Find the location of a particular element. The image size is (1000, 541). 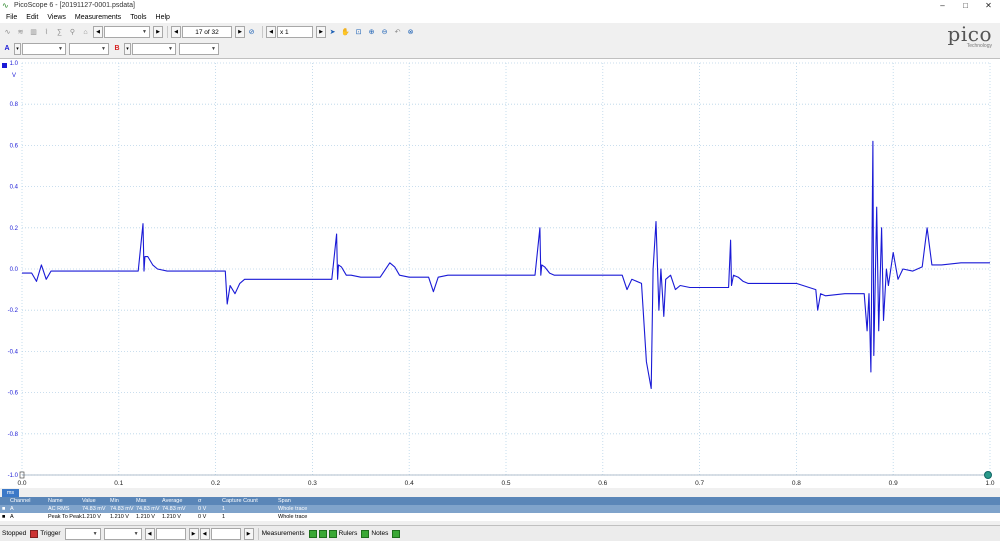

reference-icon: ⌂ is located at coordinates (85, 32).